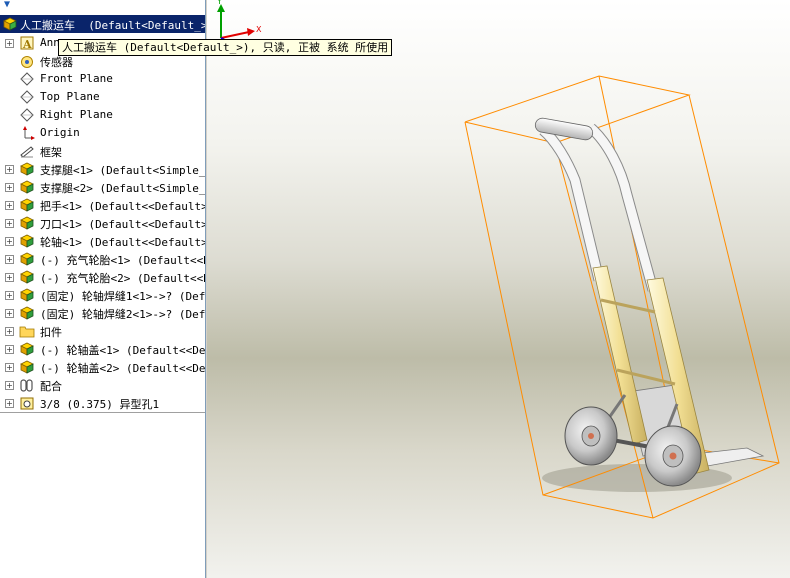  I want to click on tree-item-label: (-) 轮轴盖<1> (Default<<Def, so click(123, 350).